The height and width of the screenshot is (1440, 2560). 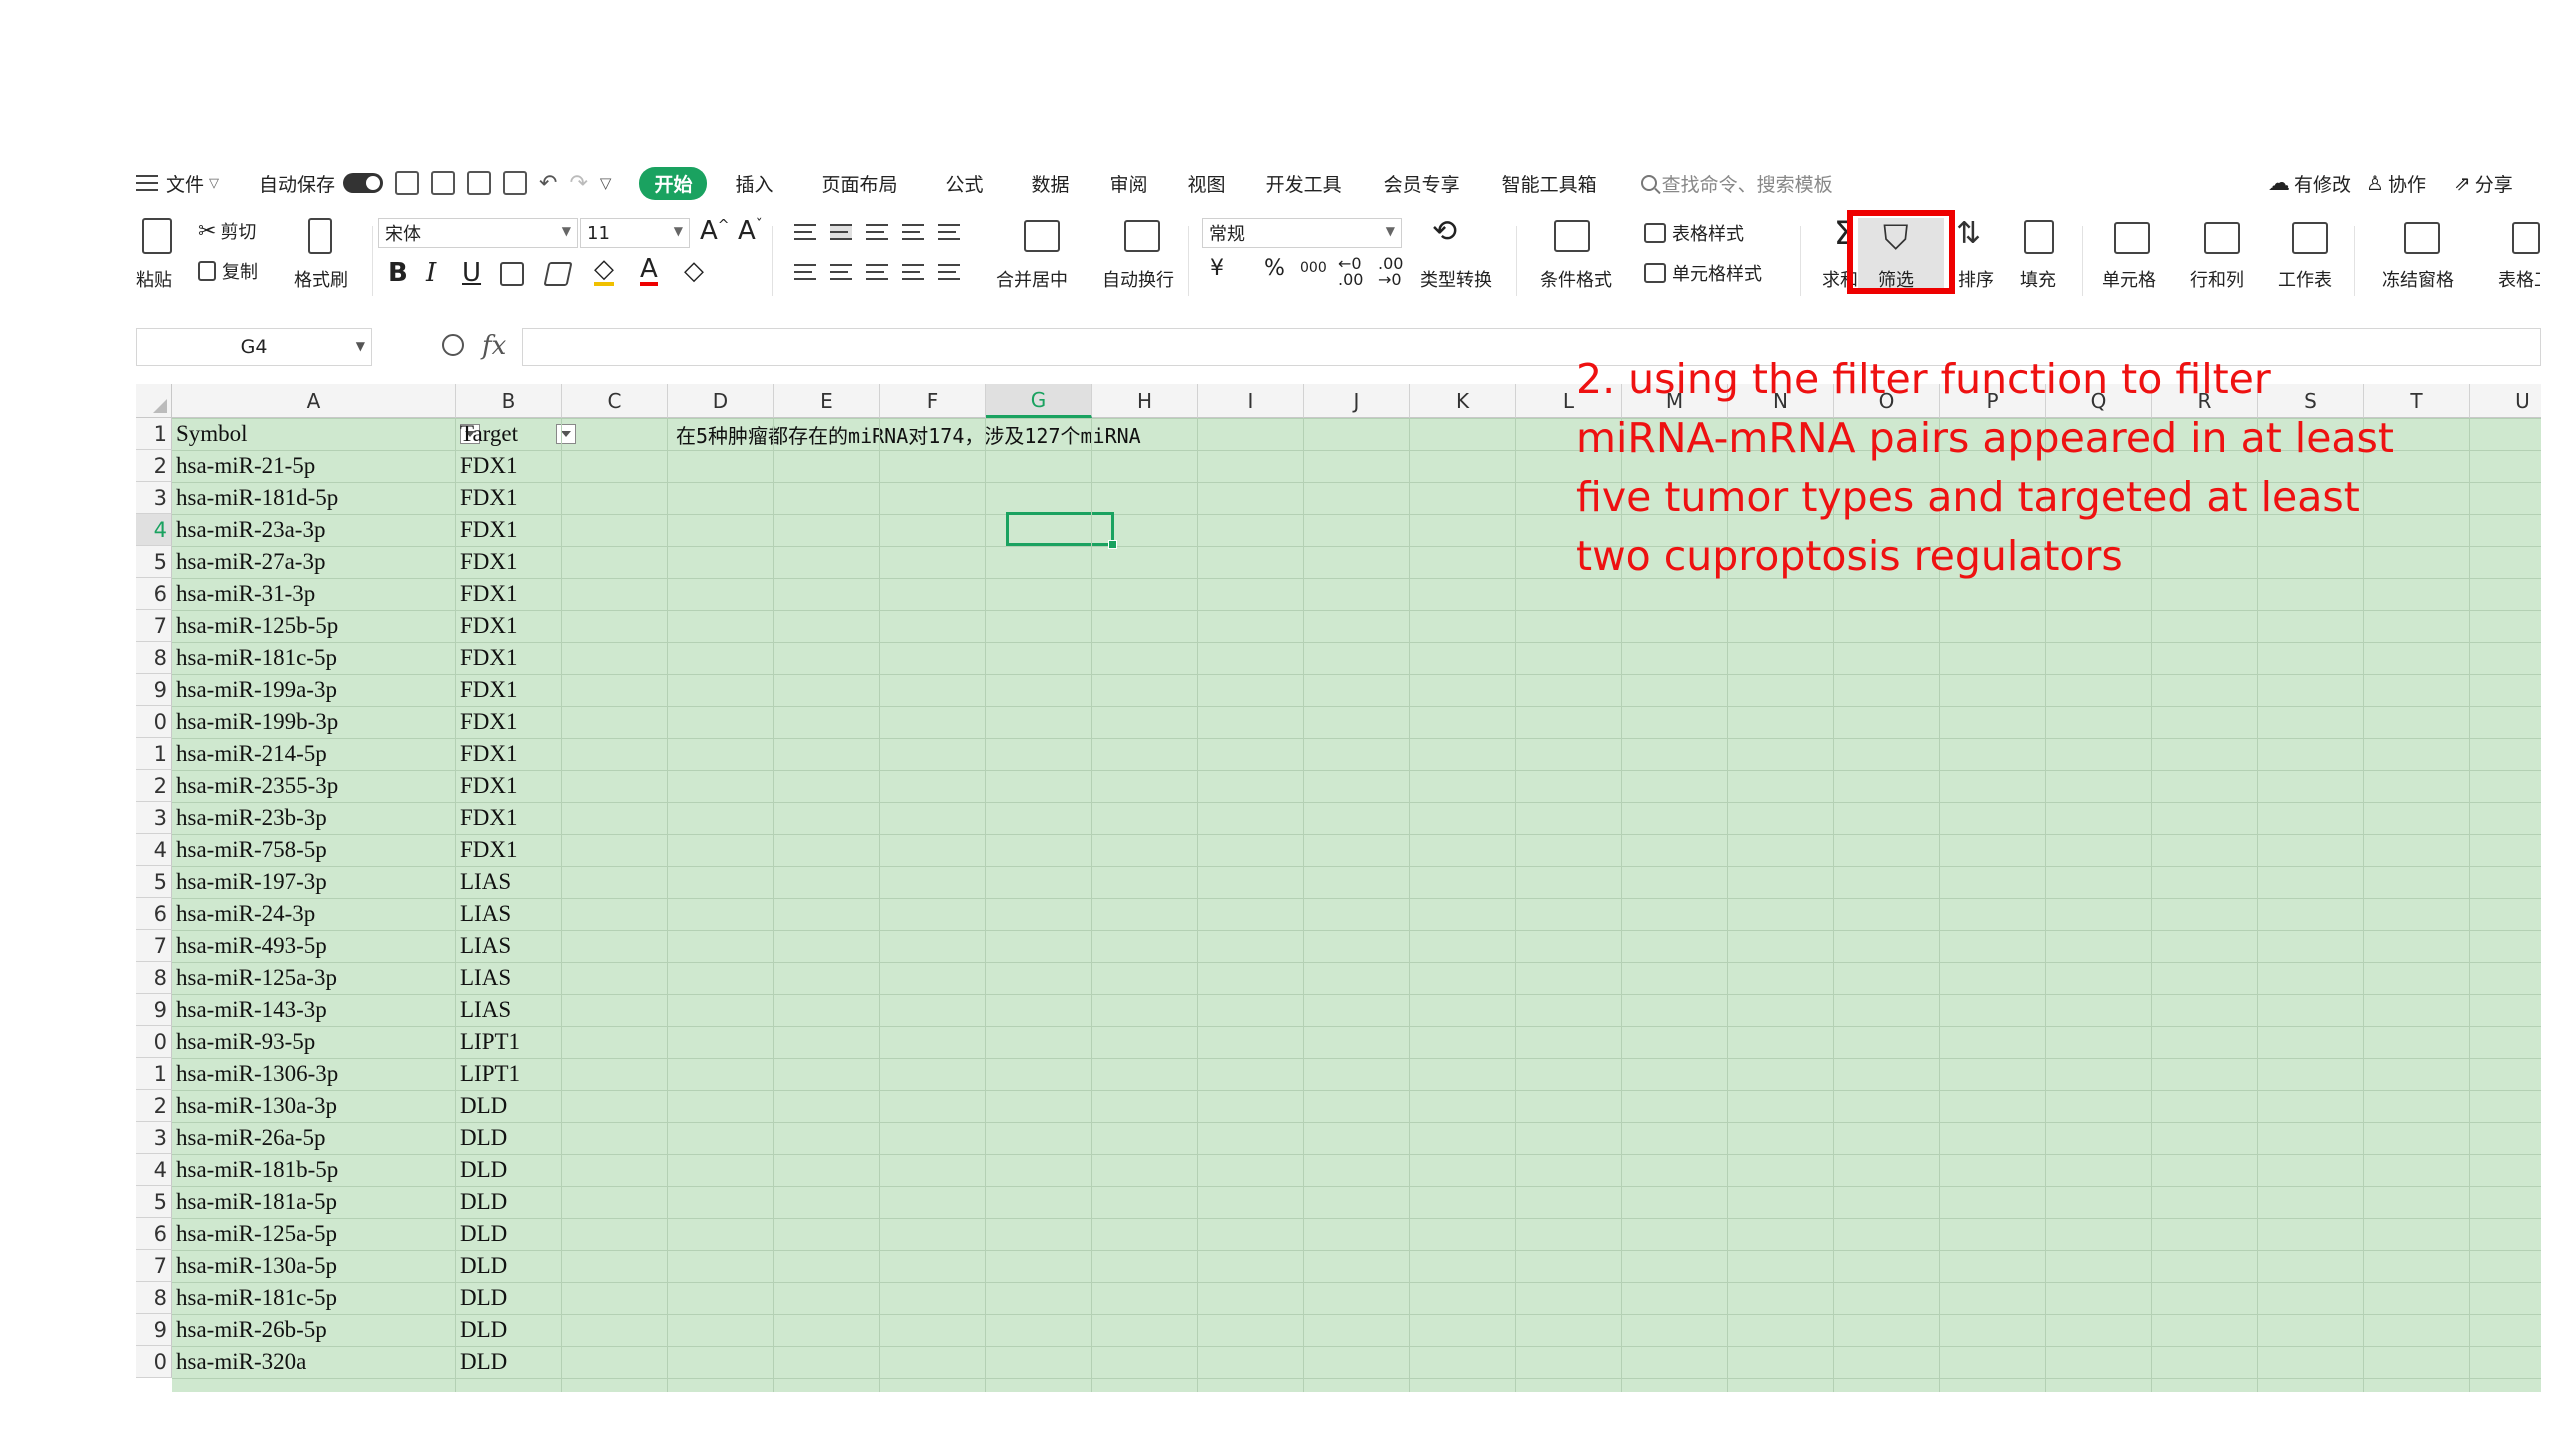 What do you see at coordinates (1251, 401) in the screenshot?
I see `column-header-i: I` at bounding box center [1251, 401].